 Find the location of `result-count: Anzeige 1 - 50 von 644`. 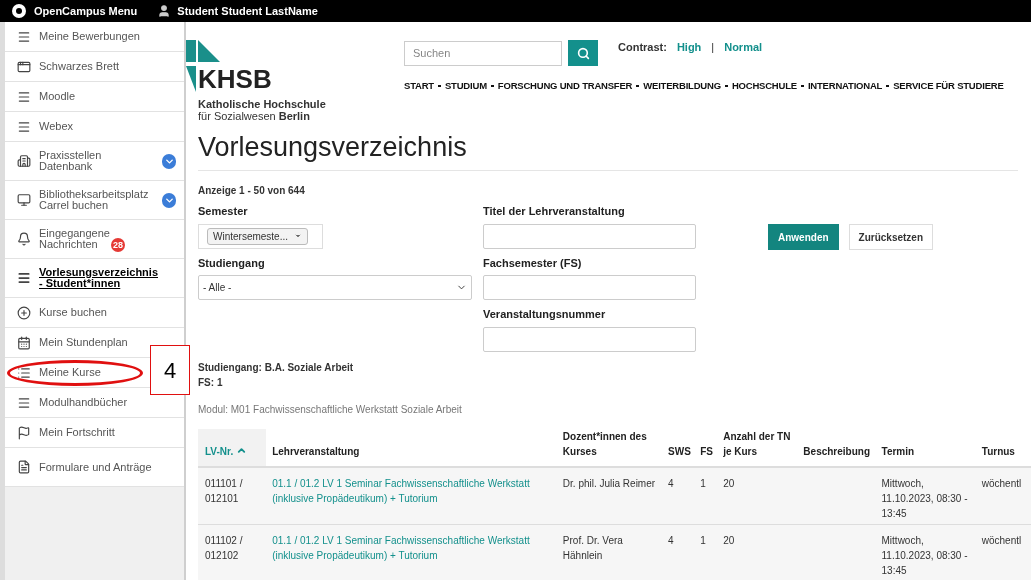

result-count: Anzeige 1 - 50 von 644 is located at coordinates (252, 191).